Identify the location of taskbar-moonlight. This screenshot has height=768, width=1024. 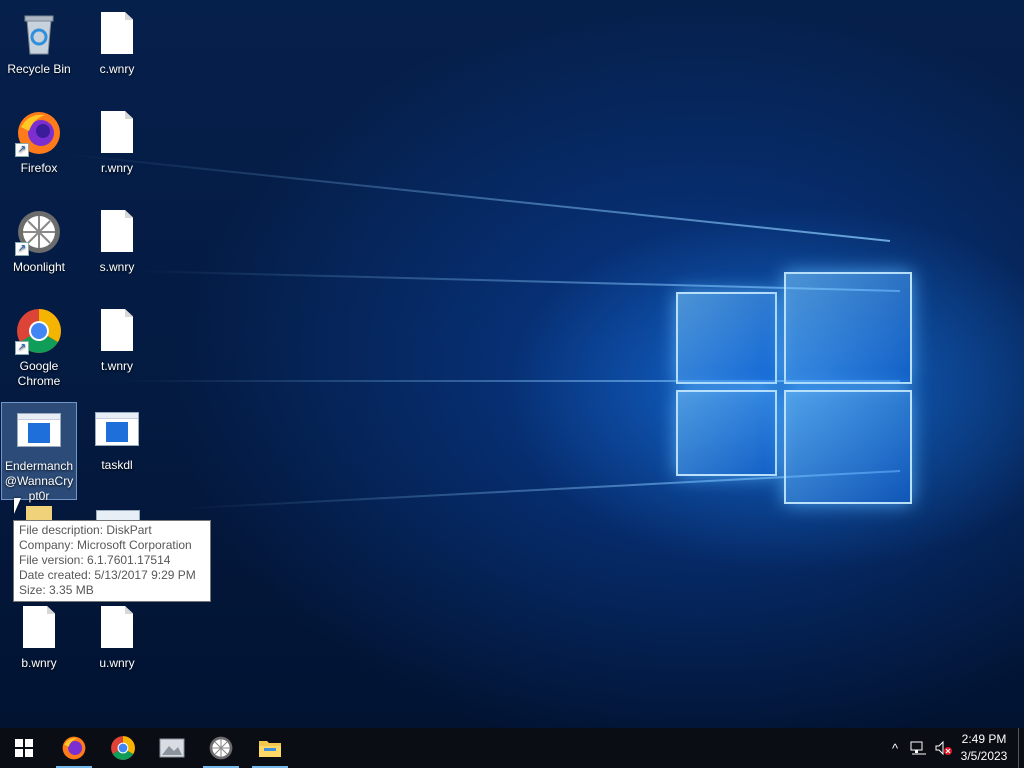
(221, 748).